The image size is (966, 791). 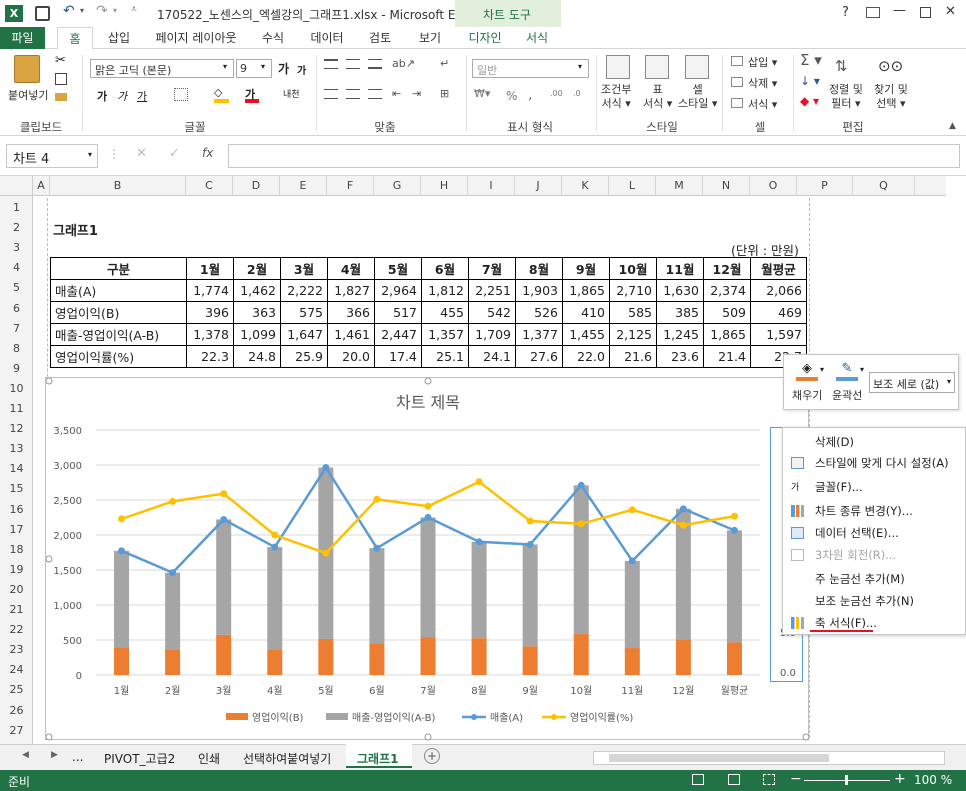 What do you see at coordinates (873, 12) in the screenshot?
I see `ribbon-display-icon` at bounding box center [873, 12].